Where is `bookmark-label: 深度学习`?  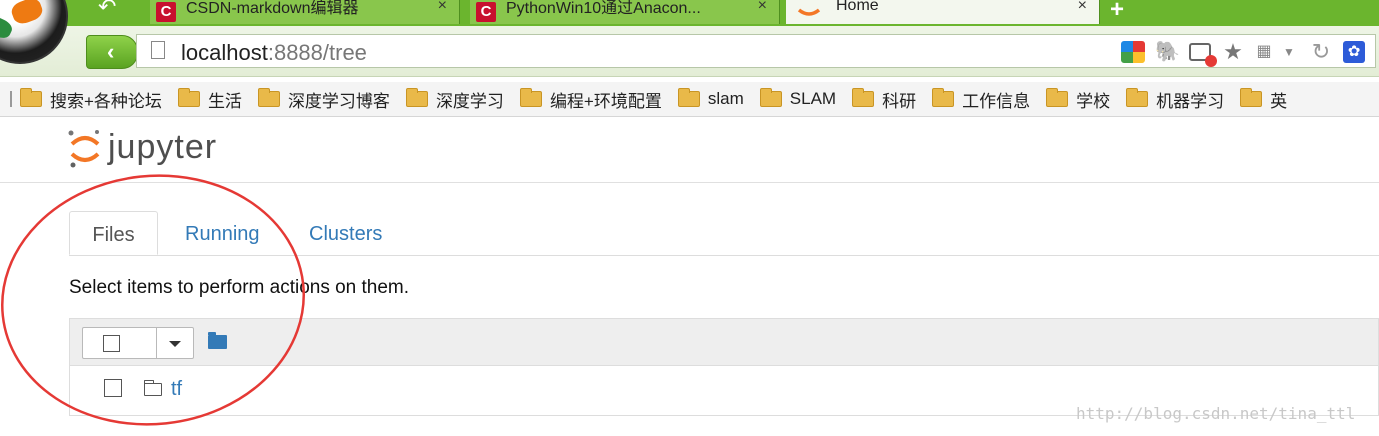
bookmark-label: 深度学习 is located at coordinates (469, 101).